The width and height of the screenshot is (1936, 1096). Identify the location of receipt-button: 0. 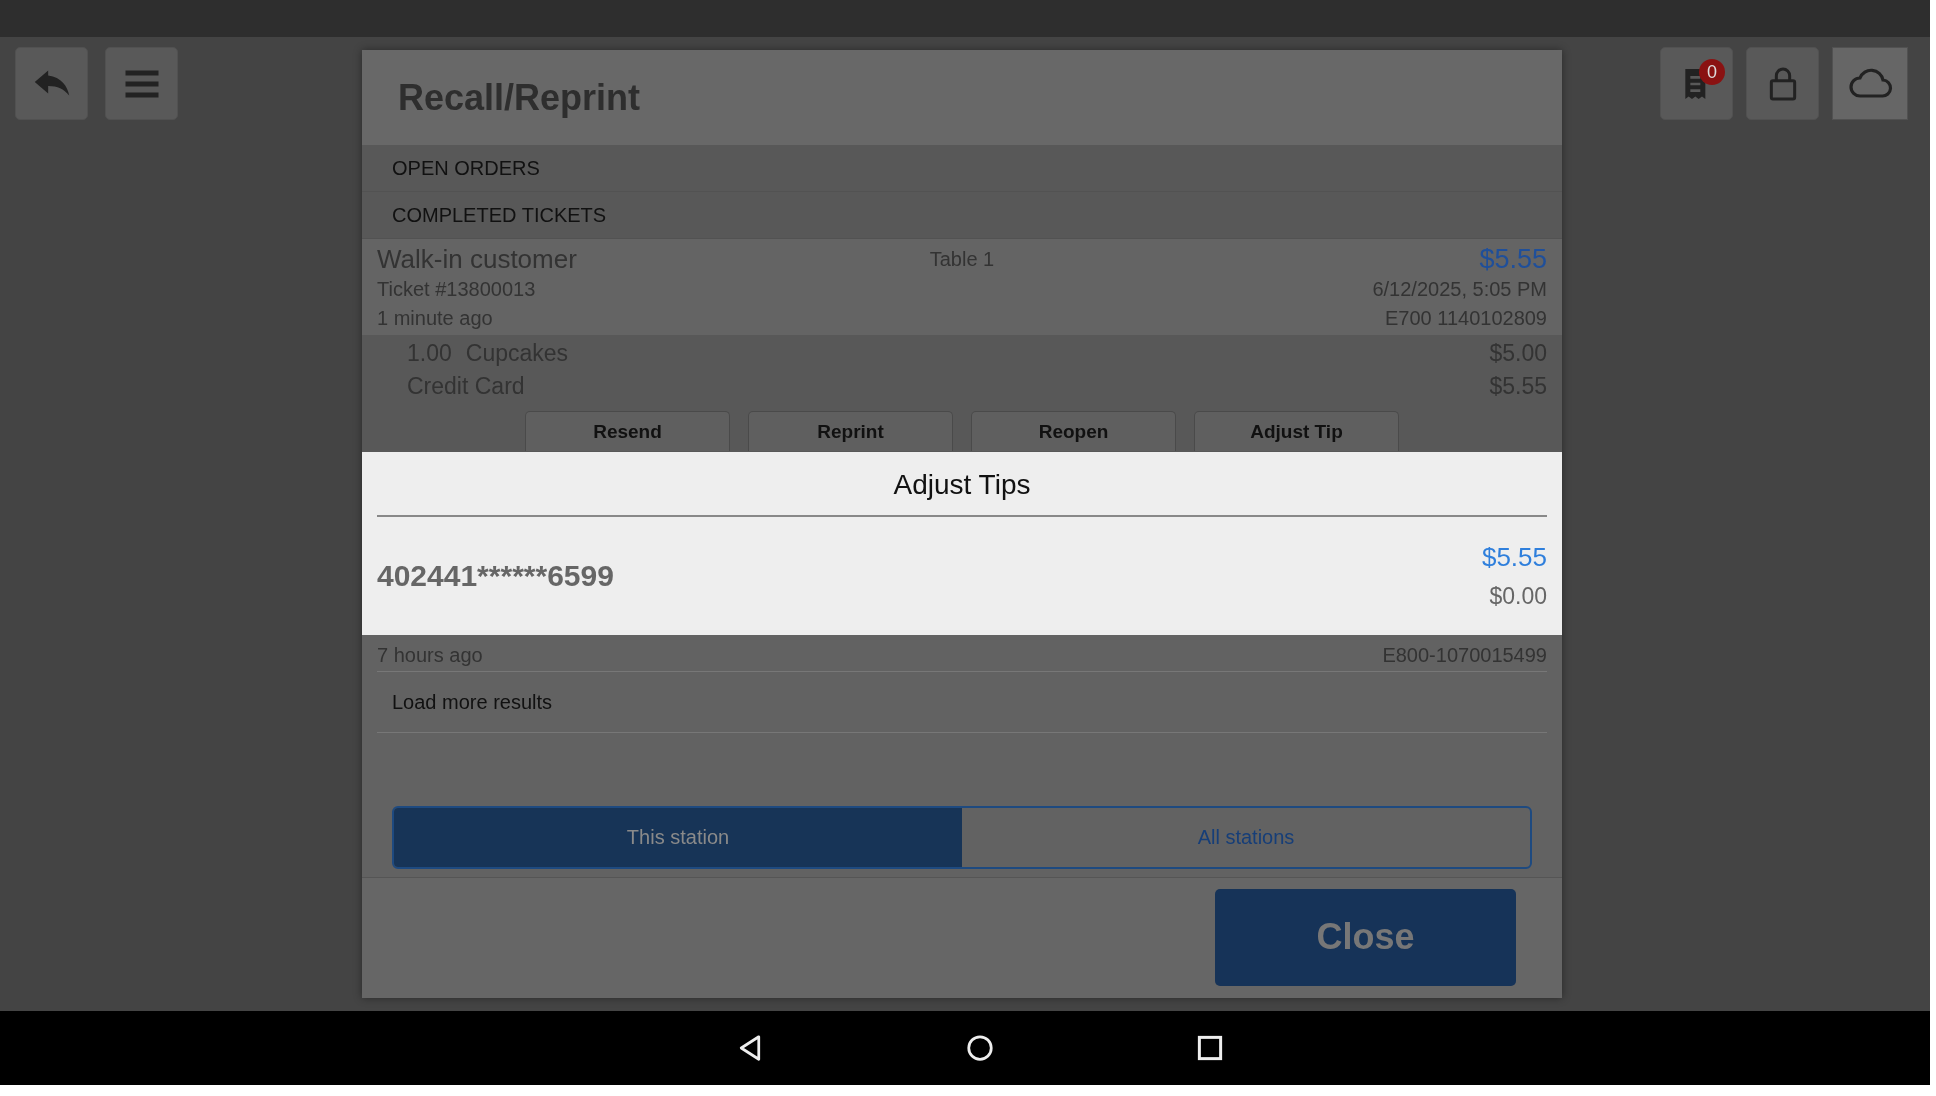
(1696, 83).